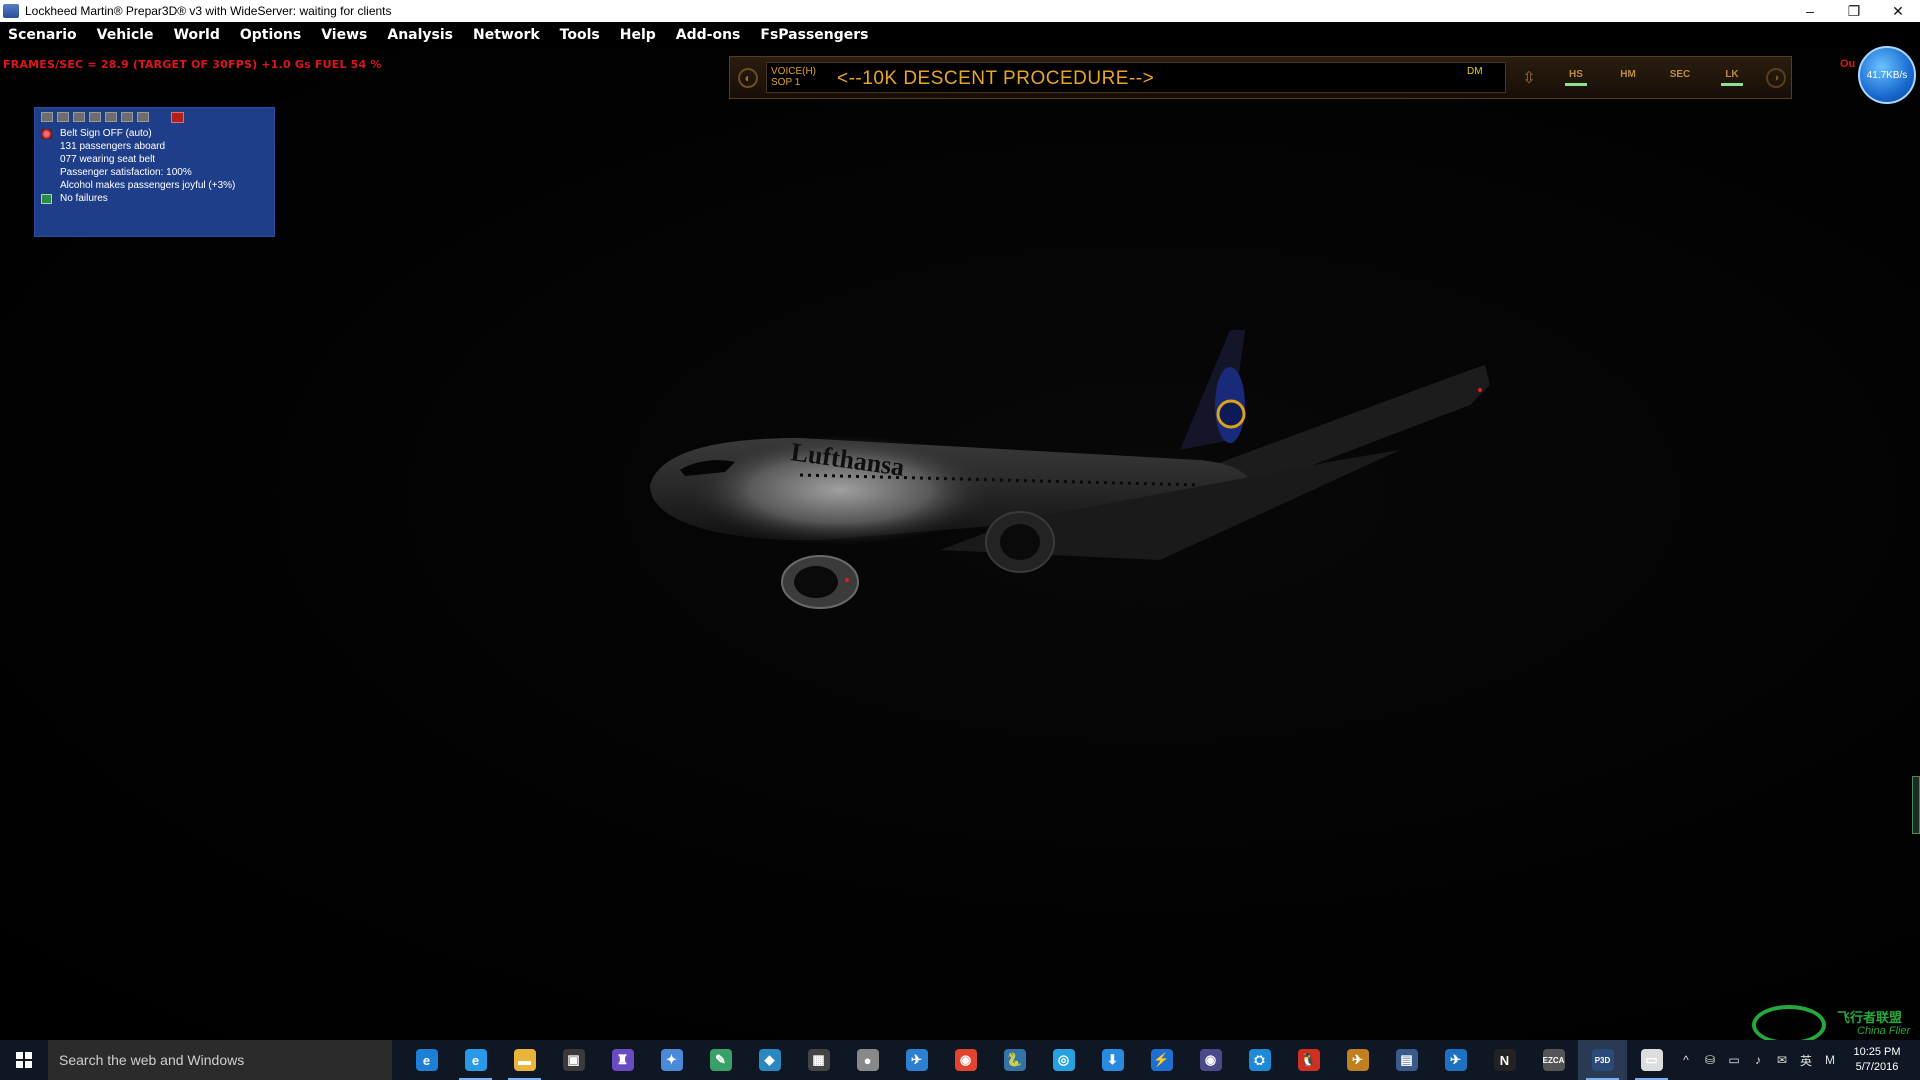 This screenshot has width=1920, height=1080. What do you see at coordinates (1776, 77) in the screenshot?
I see `settings-knob-icon: ◑` at bounding box center [1776, 77].